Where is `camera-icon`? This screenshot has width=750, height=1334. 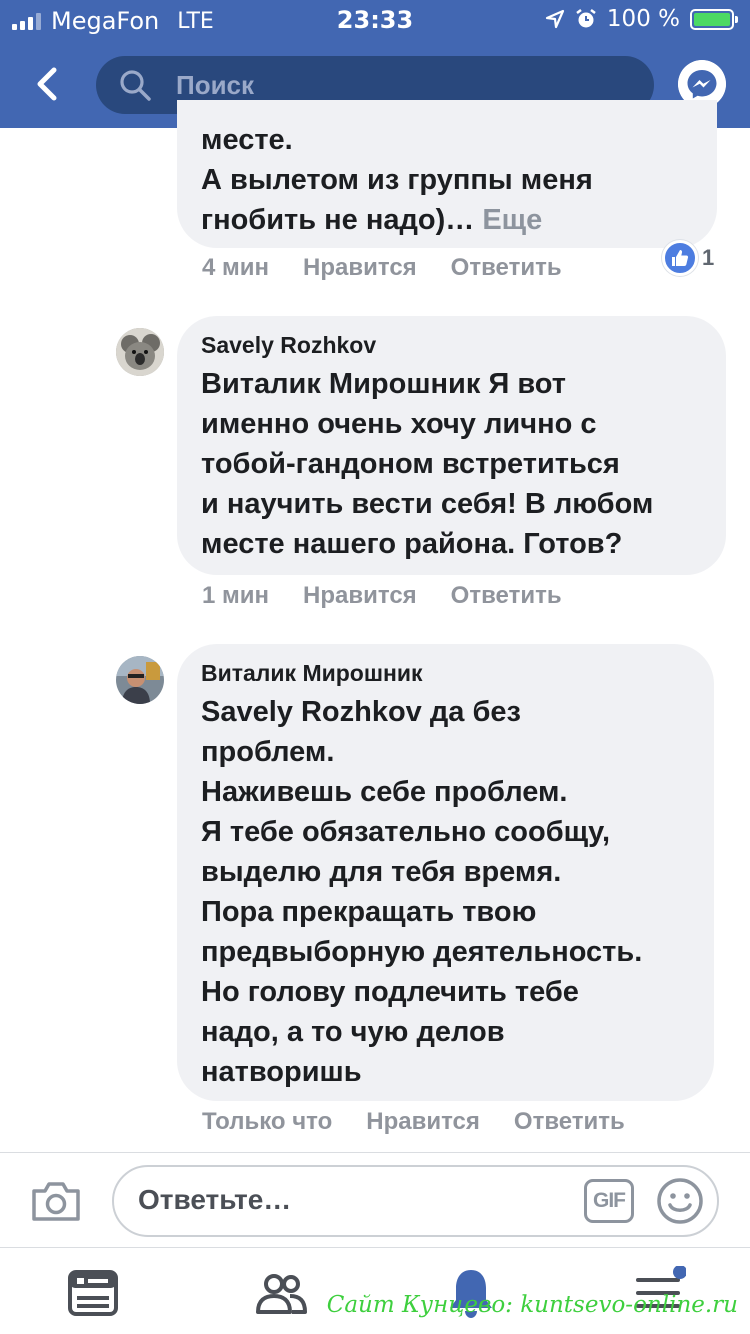
camera-icon is located at coordinates (56, 1201).